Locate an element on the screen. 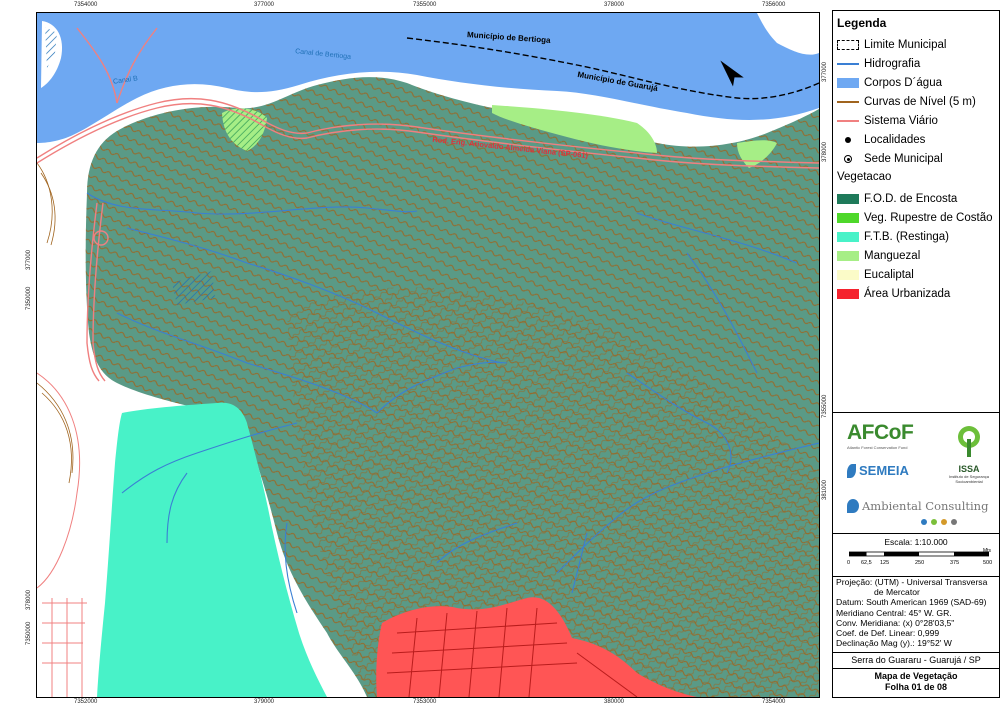 The width and height of the screenshot is (1000, 708). legend-item-fod-encosta: F.O.D. de Encosta is located at coordinates (897, 199).